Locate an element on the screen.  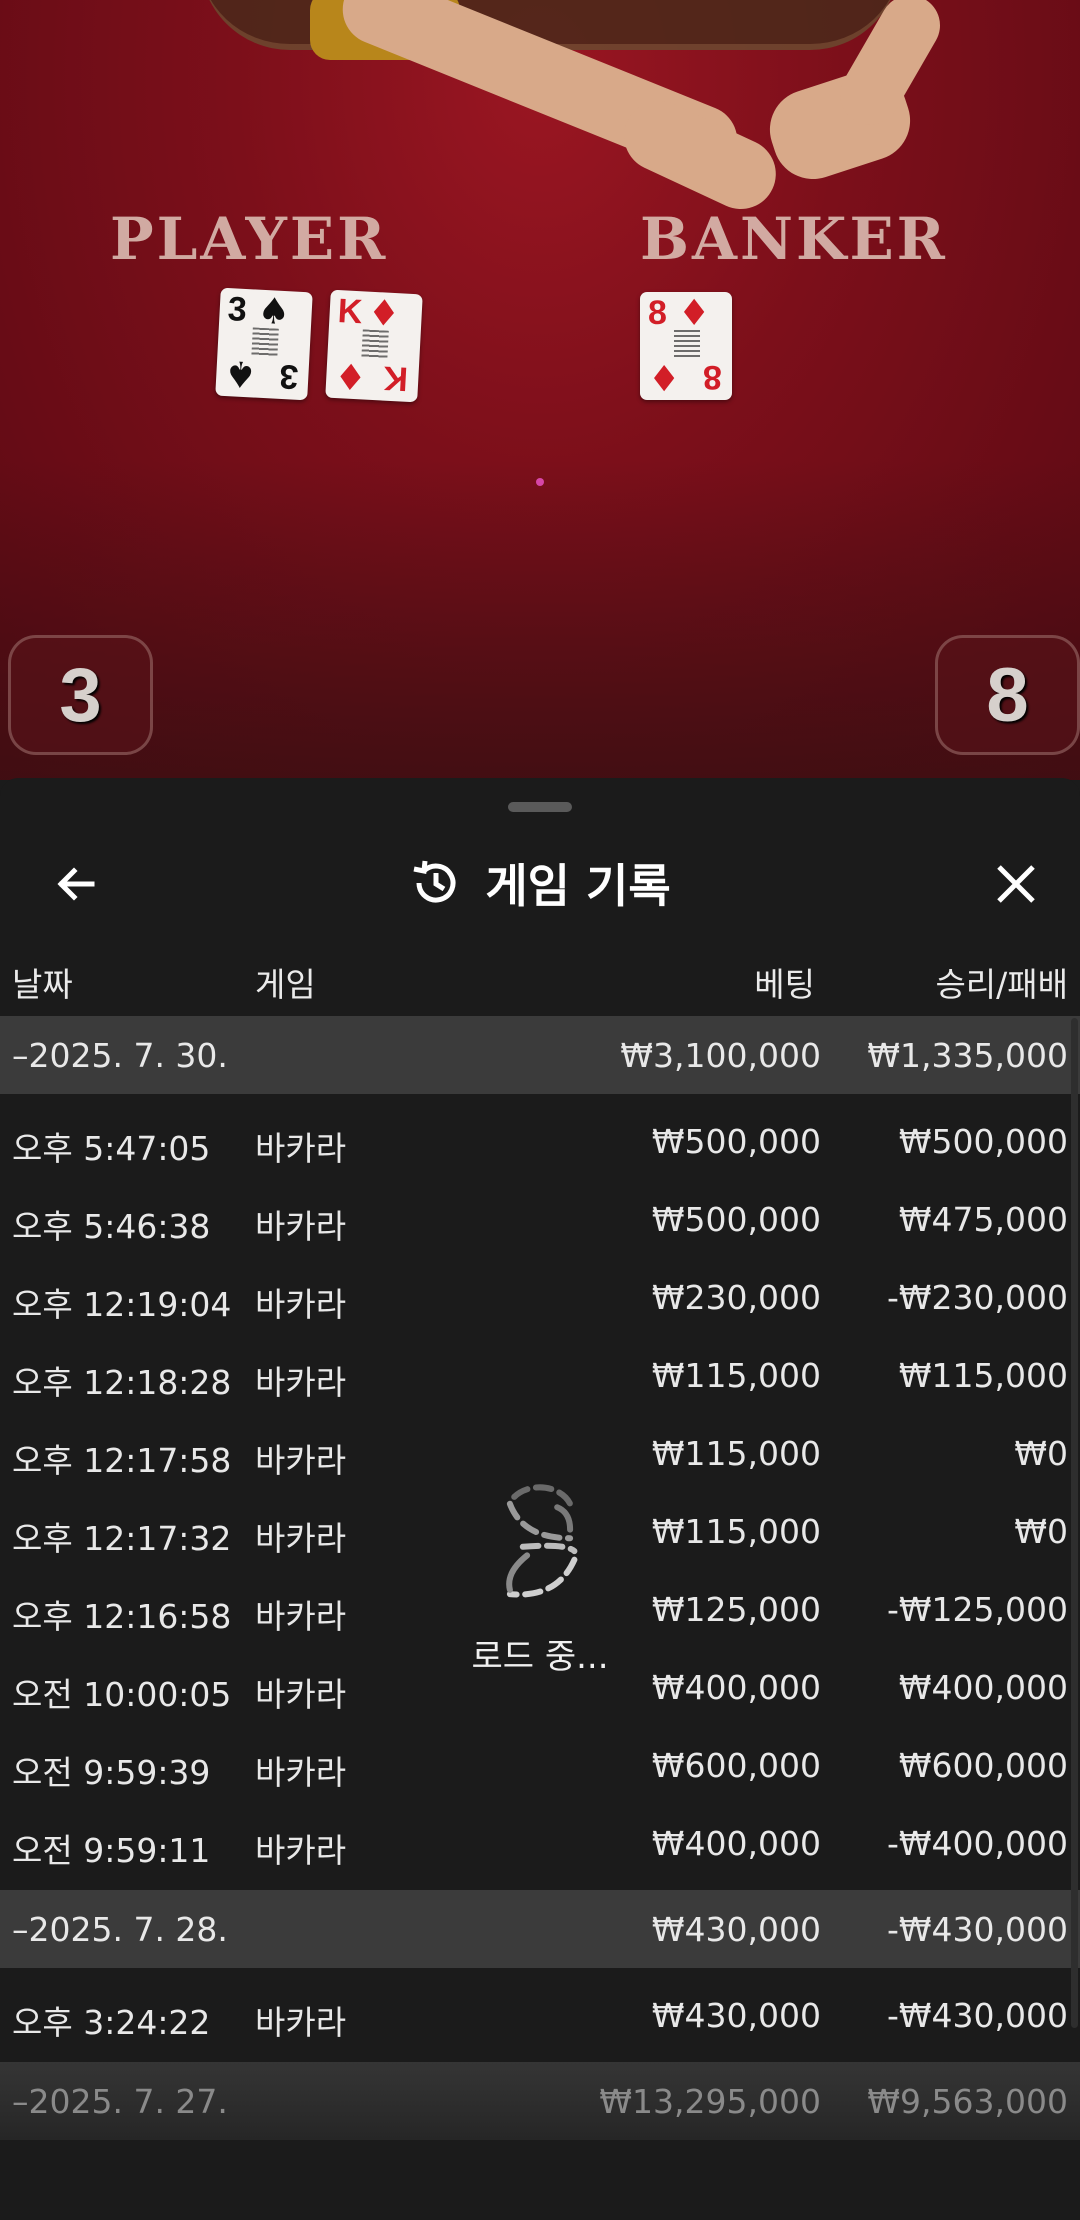
row-time: 오후 12:17:58 is located at coordinates (122, 1460).